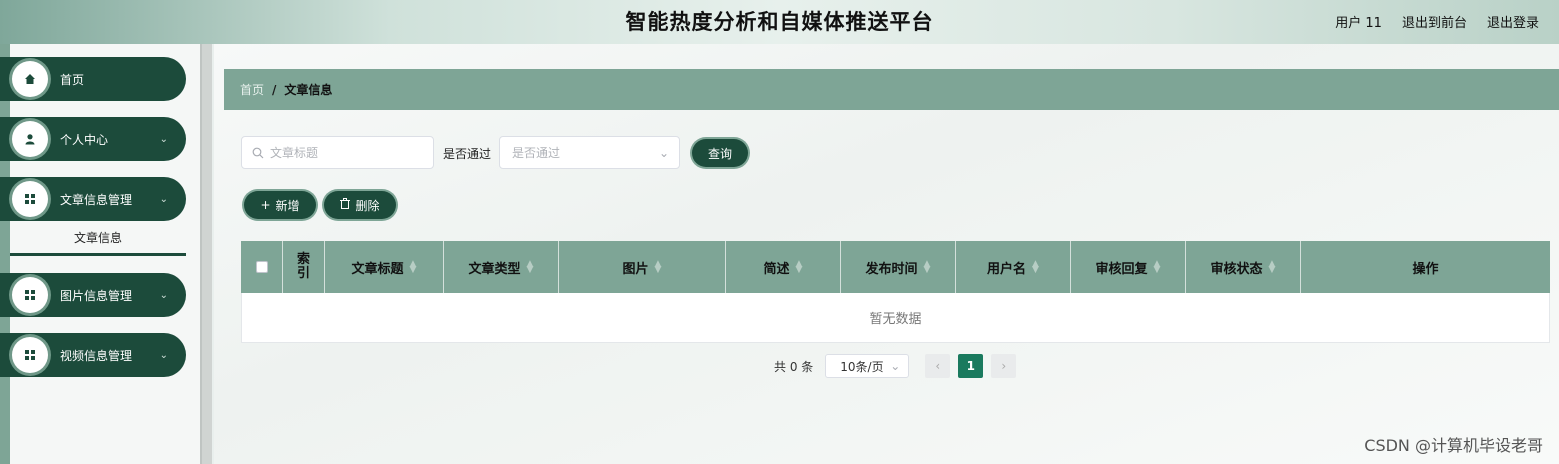  Describe the element at coordinates (345, 205) in the screenshot. I see `trash-icon` at that location.